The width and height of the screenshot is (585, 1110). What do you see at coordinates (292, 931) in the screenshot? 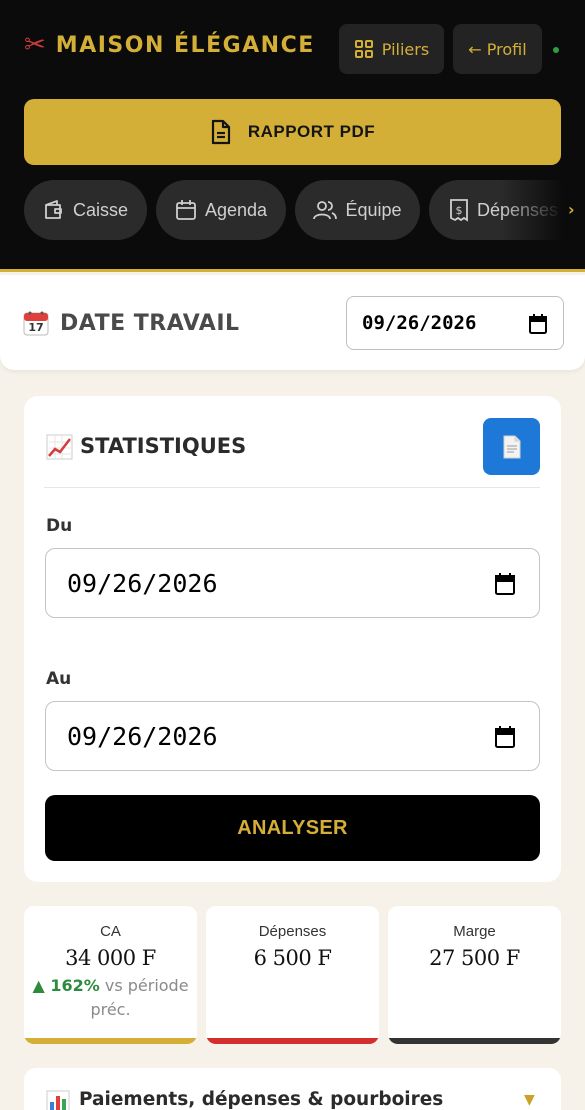
I see `kpi-label: Dépenses` at bounding box center [292, 931].